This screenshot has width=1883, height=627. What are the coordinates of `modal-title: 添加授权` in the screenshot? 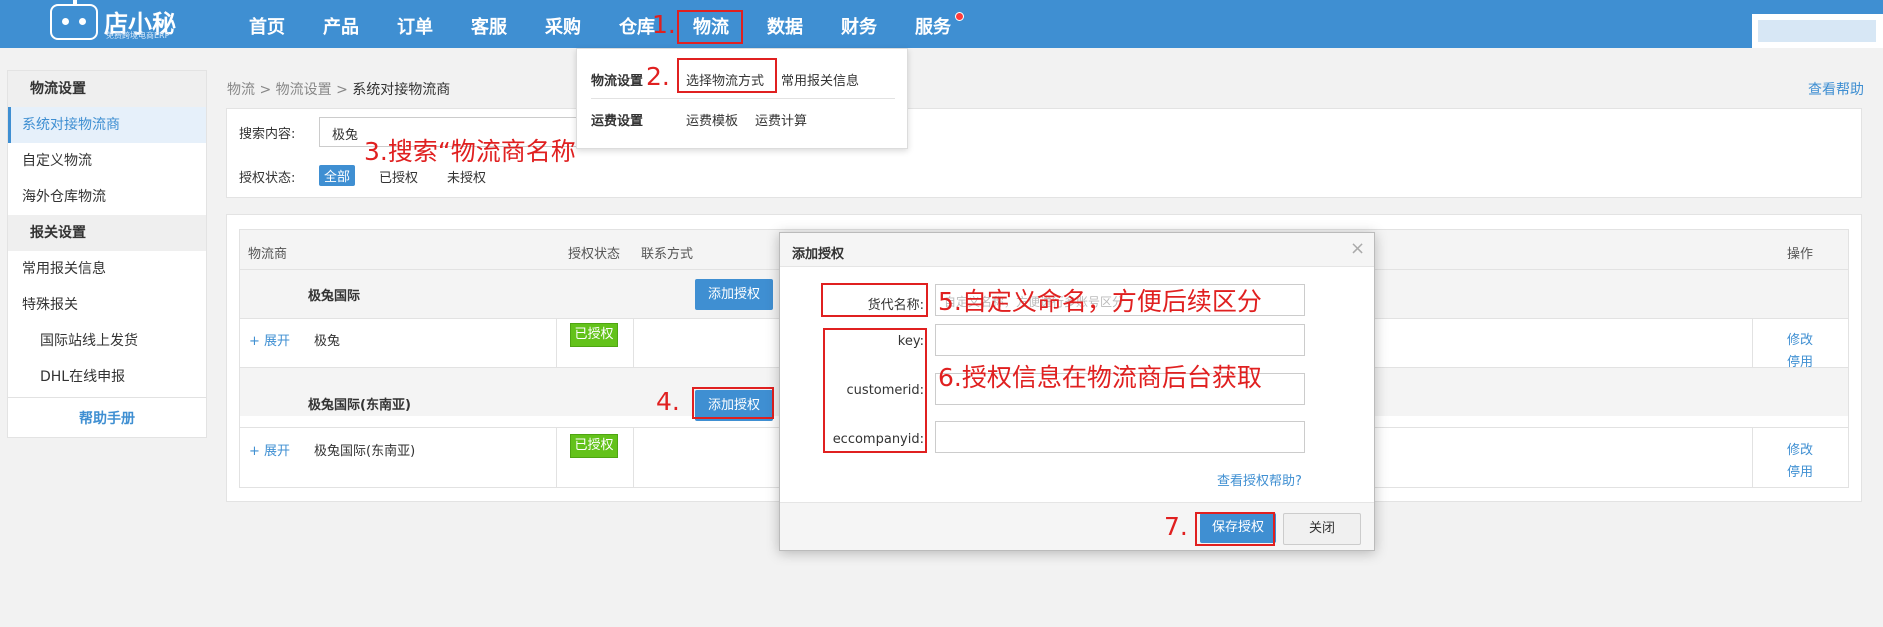 It's located at (818, 254).